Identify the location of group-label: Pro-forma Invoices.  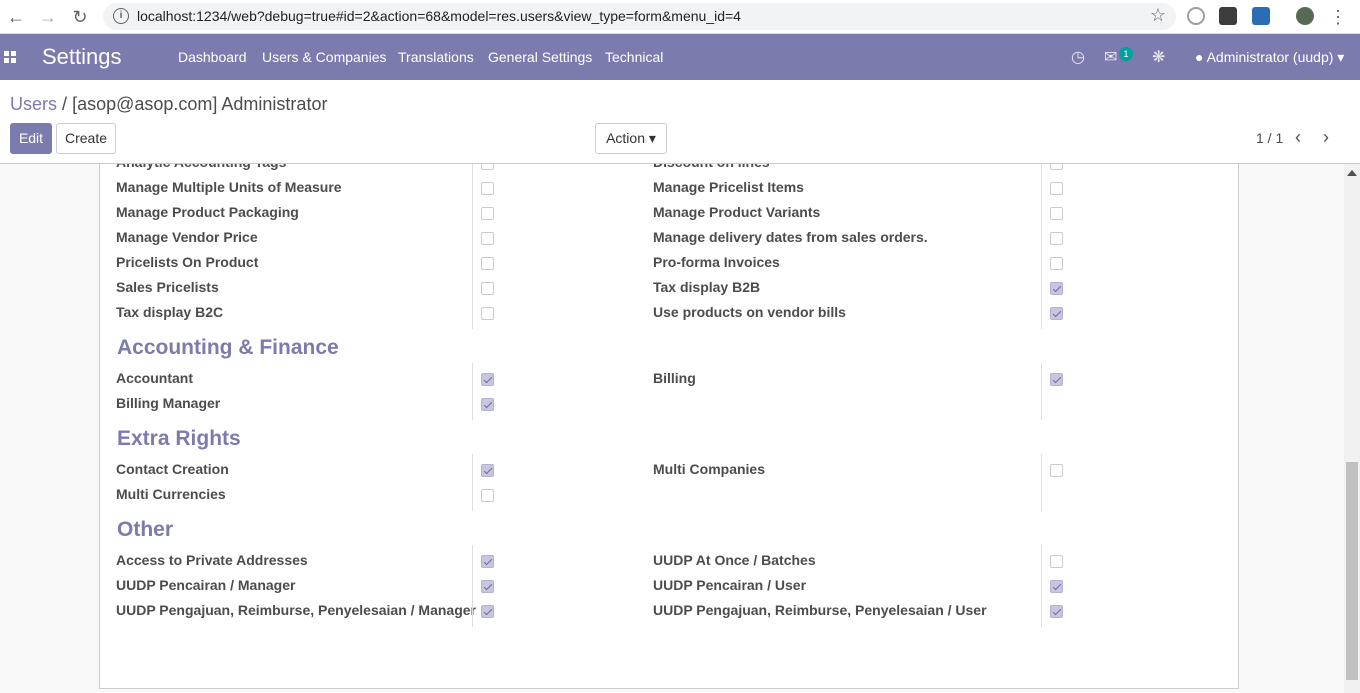
(716, 262).